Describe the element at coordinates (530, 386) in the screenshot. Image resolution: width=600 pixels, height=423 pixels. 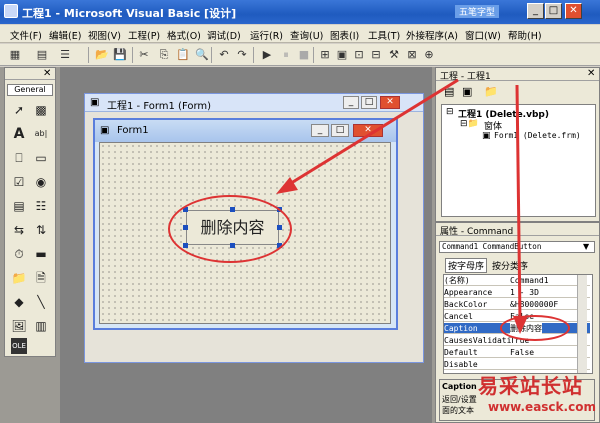
I see `watermark-brand: 易采站长站` at that location.